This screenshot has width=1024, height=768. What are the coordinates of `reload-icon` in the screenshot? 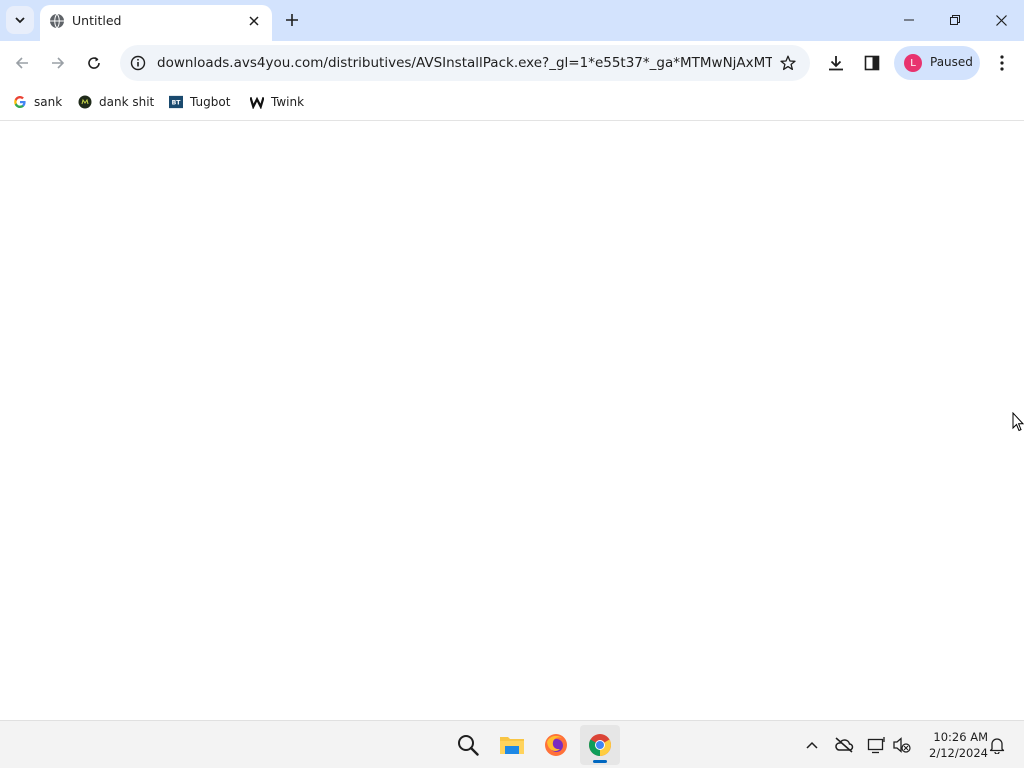 It's located at (94, 63).